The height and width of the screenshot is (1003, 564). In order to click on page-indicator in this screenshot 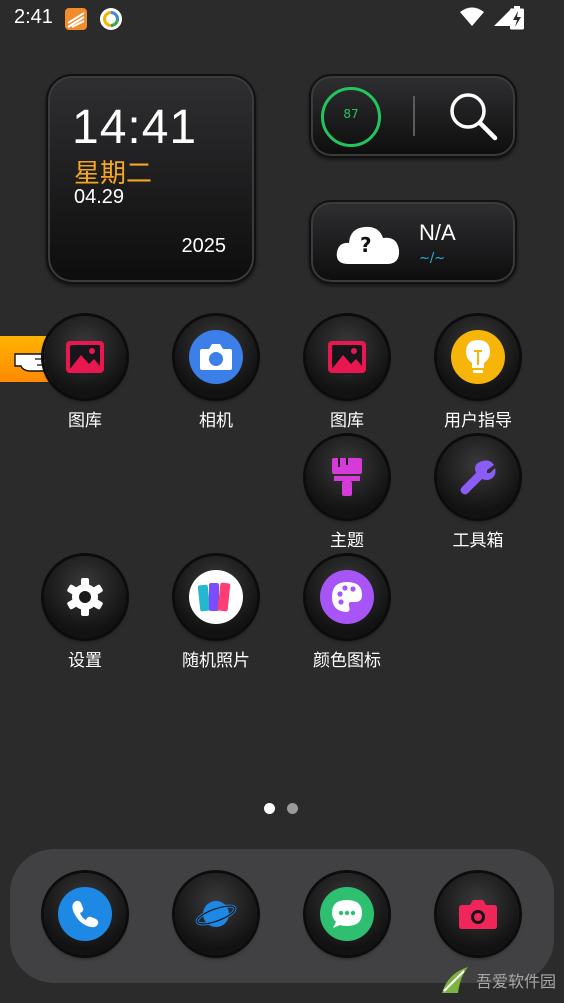, I will do `click(281, 808)`.